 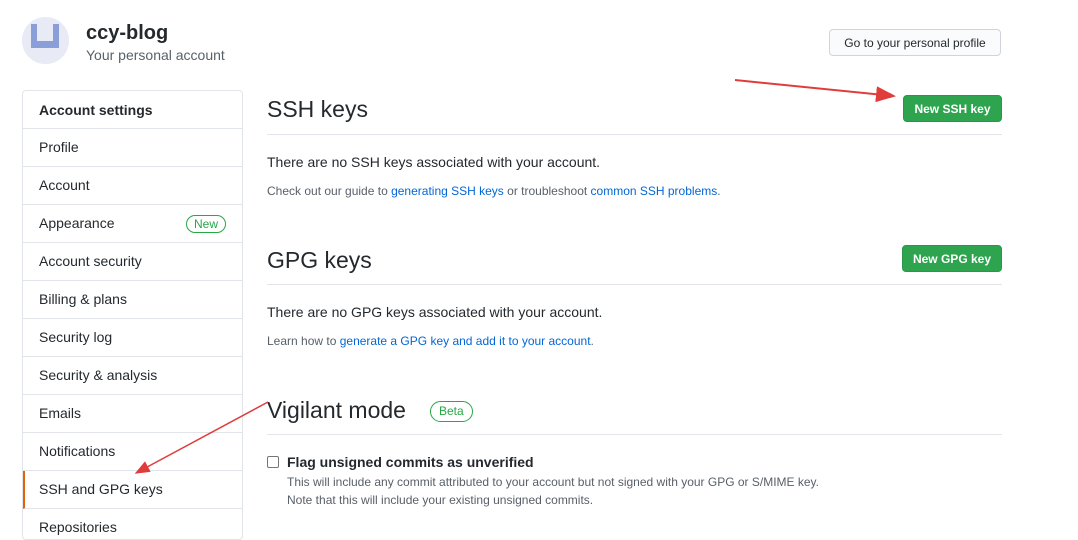 I want to click on sidebar-item-label: Account security, so click(x=90, y=261).